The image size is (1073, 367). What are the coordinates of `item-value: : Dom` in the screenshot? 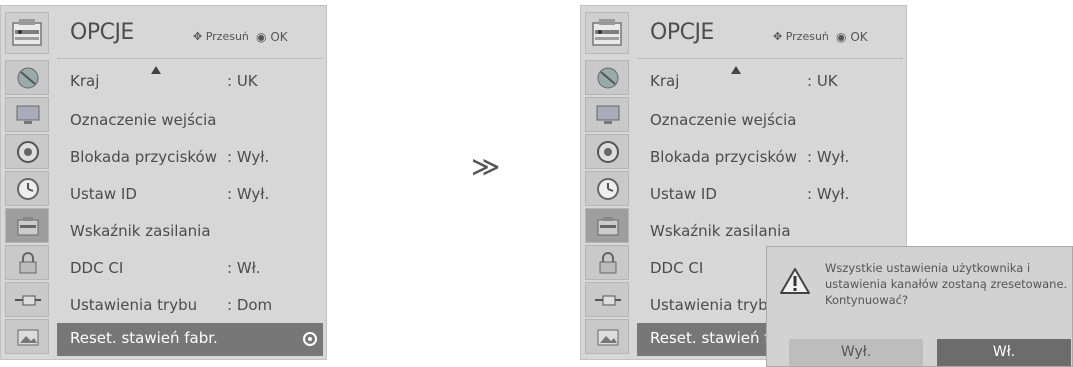 It's located at (250, 305).